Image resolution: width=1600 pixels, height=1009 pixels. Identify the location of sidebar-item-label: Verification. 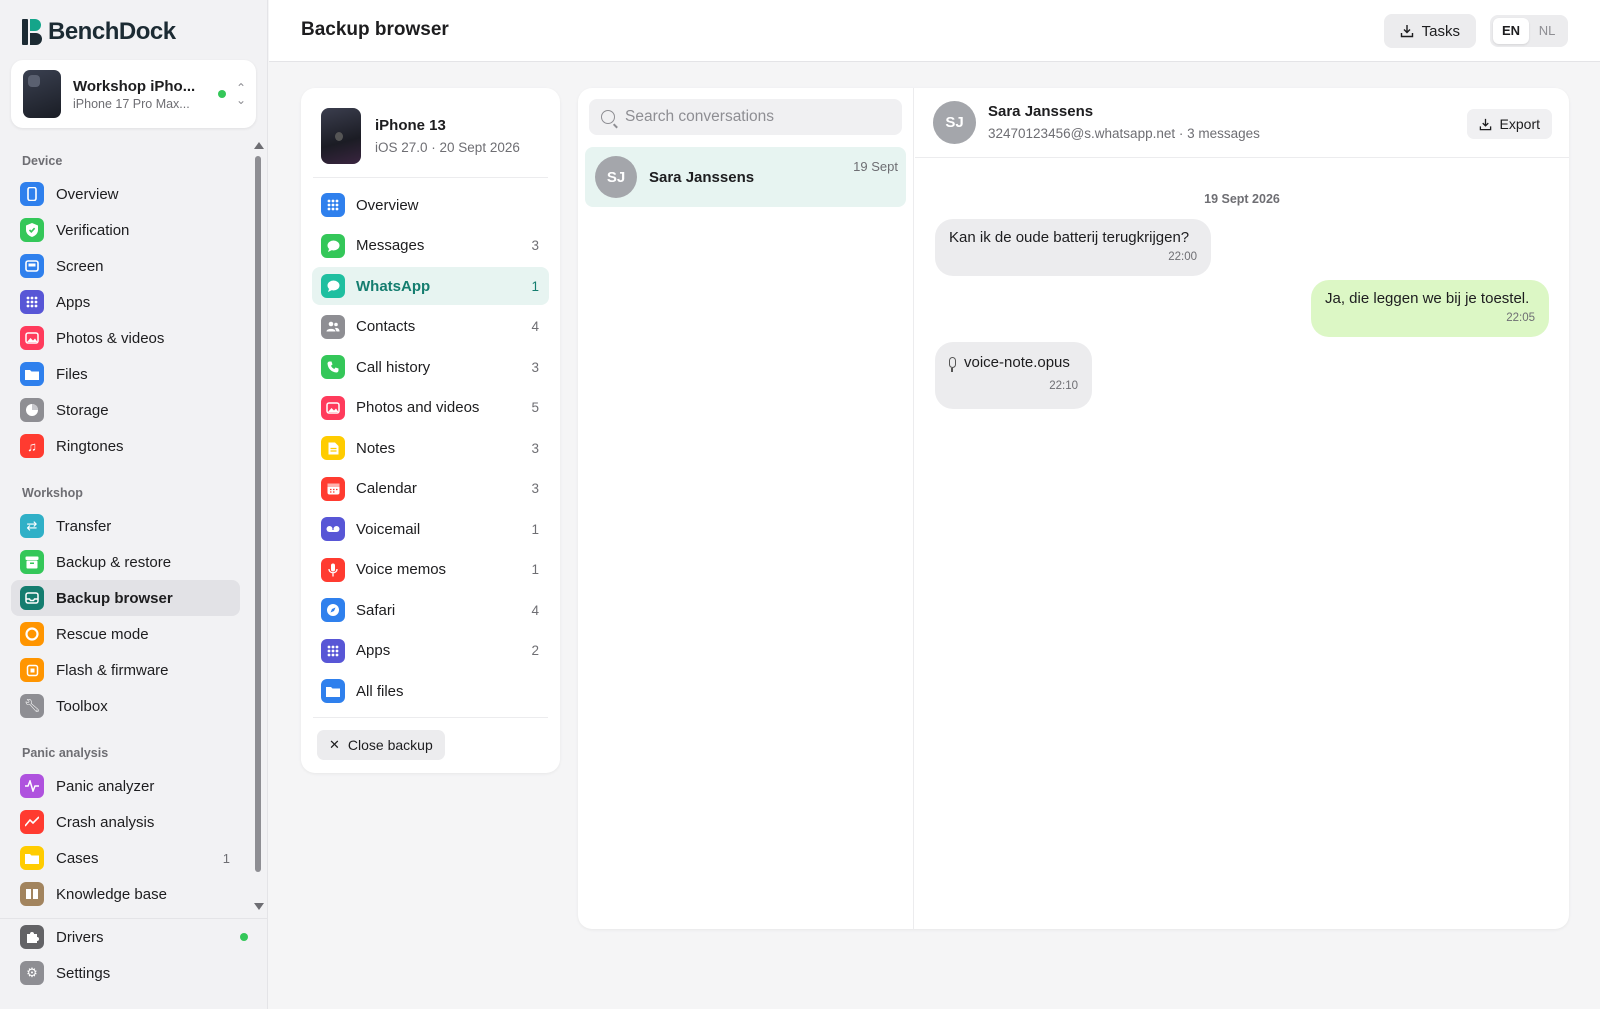
(93, 230).